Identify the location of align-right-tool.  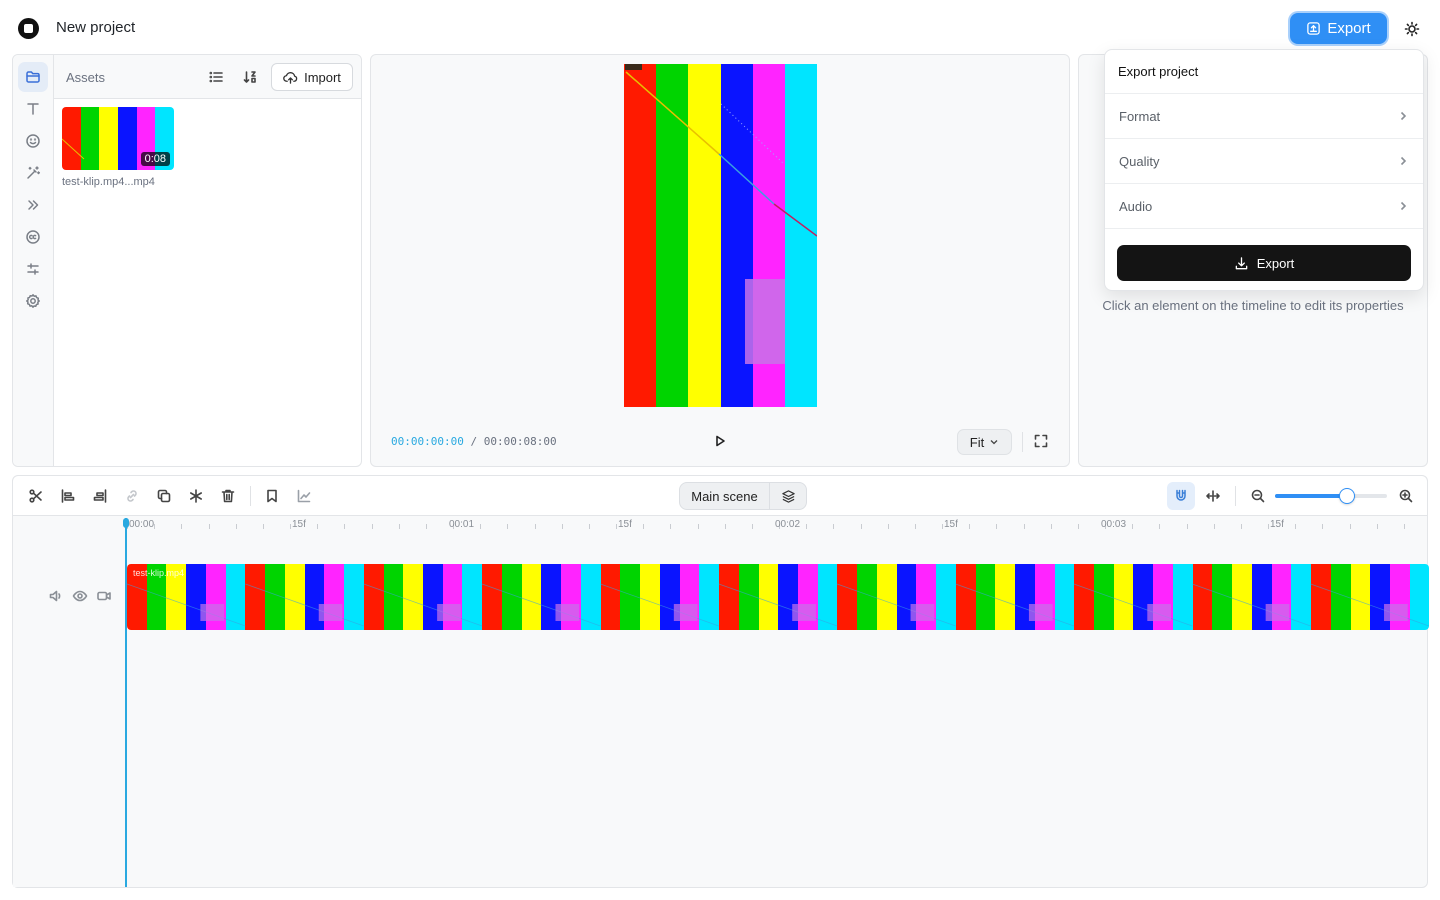
(100, 496).